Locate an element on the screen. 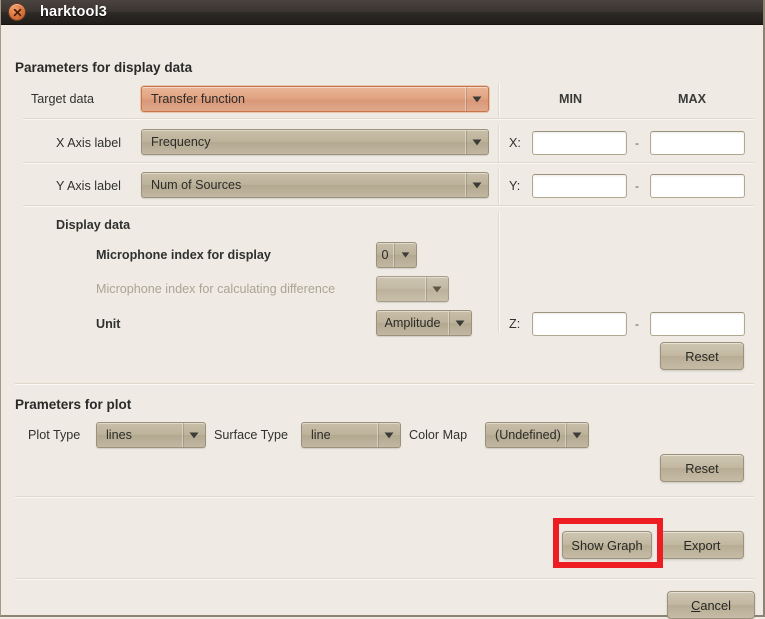 This screenshot has width=765, height=619. cancel-mnemonic: C is located at coordinates (696, 605).